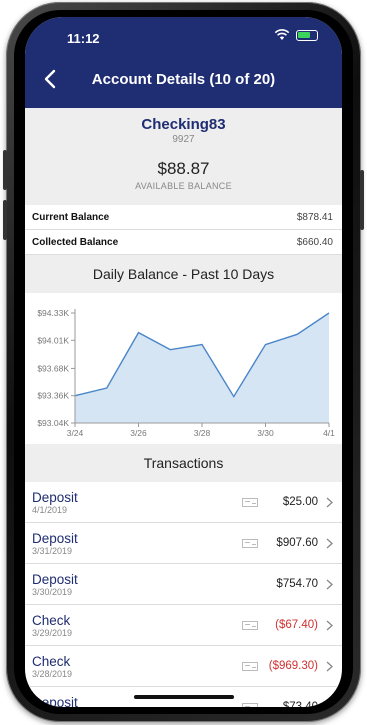  I want to click on chart-x-tick-label: 4/1, so click(329, 433).